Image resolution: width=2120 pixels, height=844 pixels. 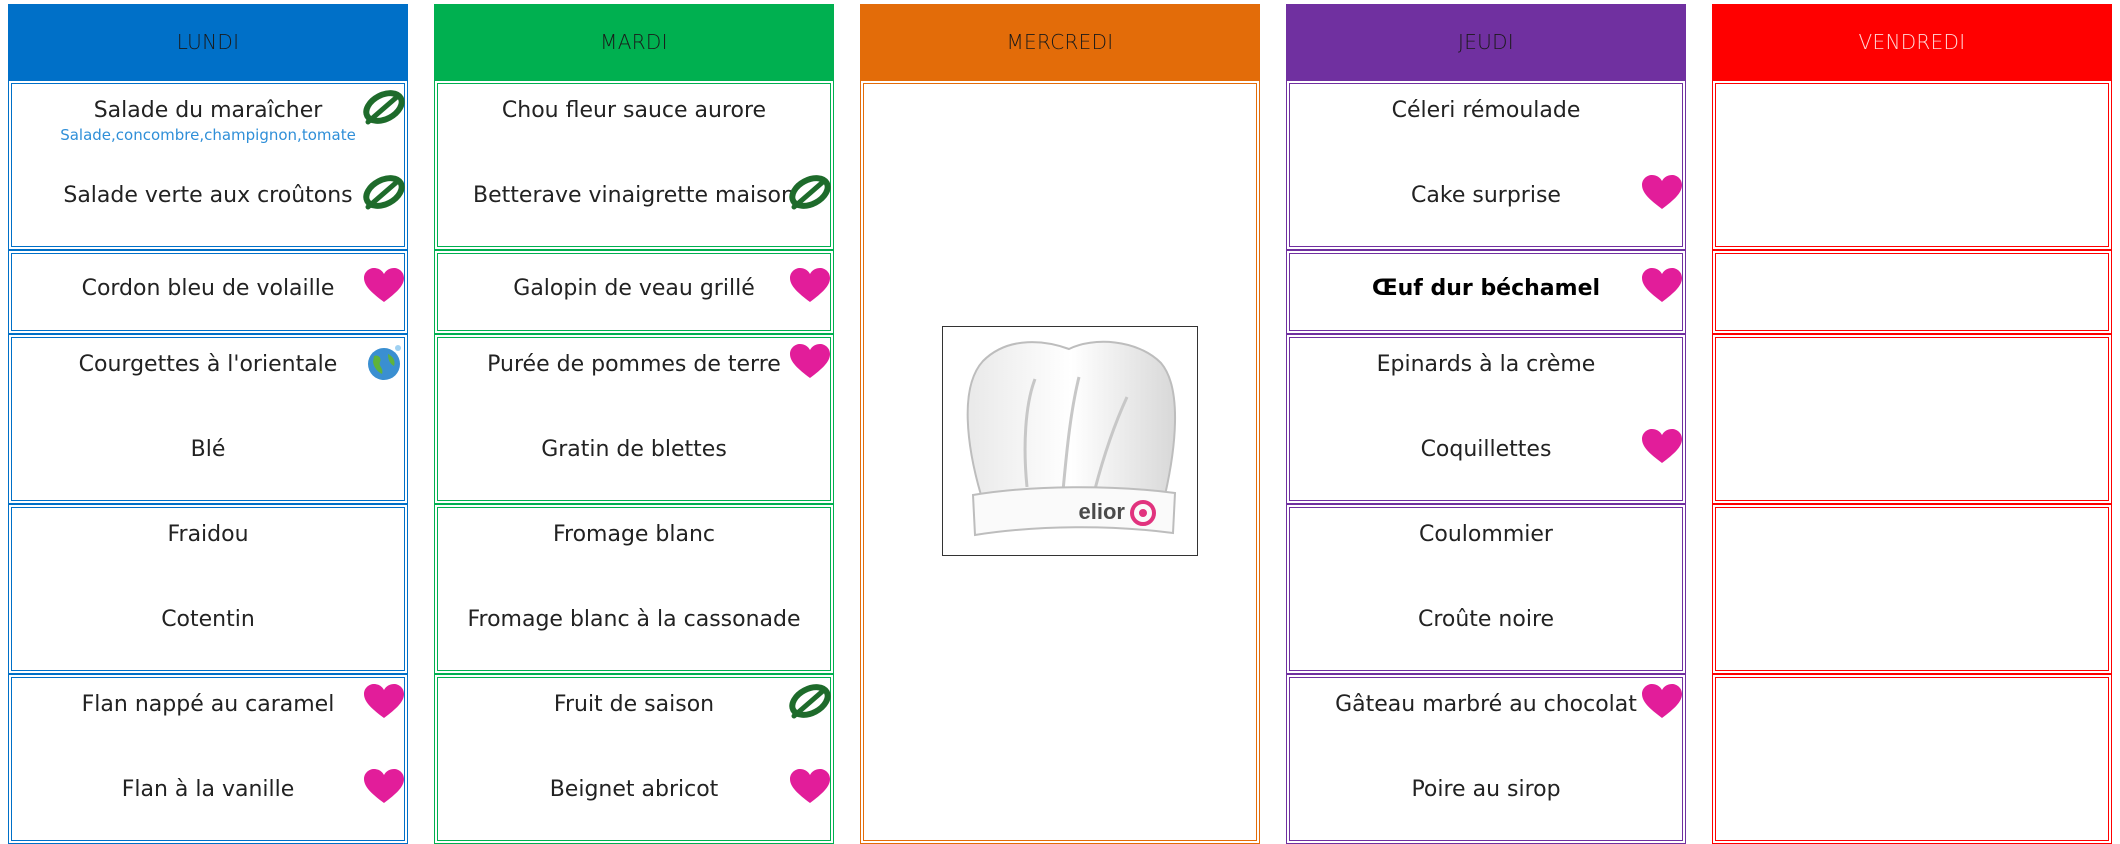 What do you see at coordinates (1486, 42) in the screenshot?
I see `day-header: JEUDI` at bounding box center [1486, 42].